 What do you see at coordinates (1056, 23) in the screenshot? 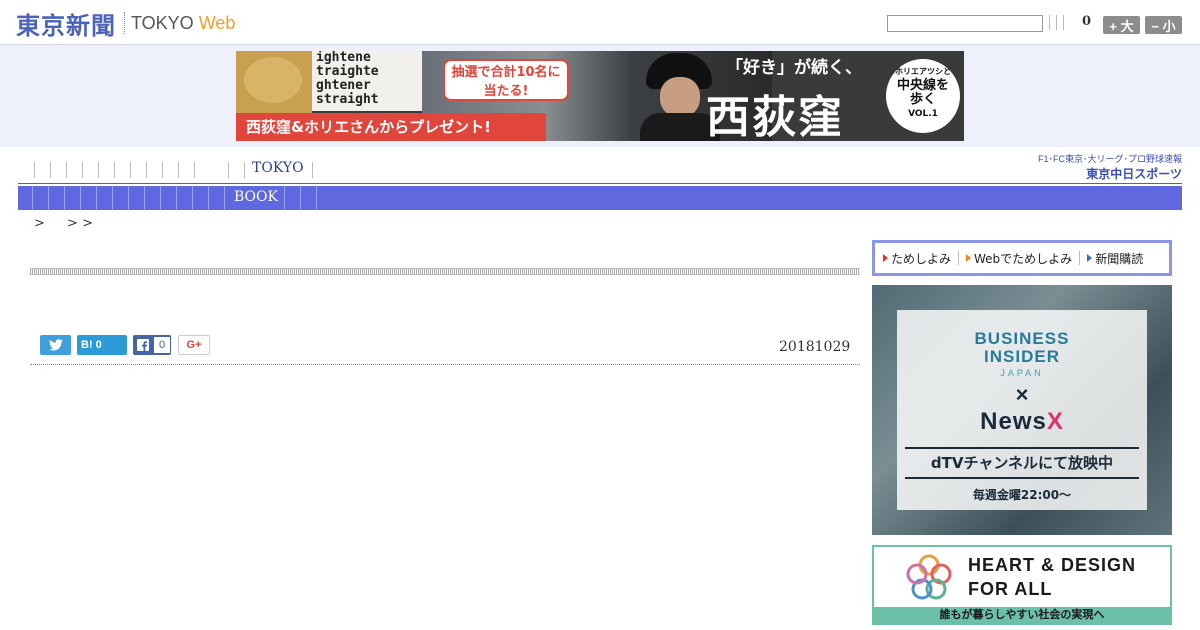
I see `search-separators` at bounding box center [1056, 23].